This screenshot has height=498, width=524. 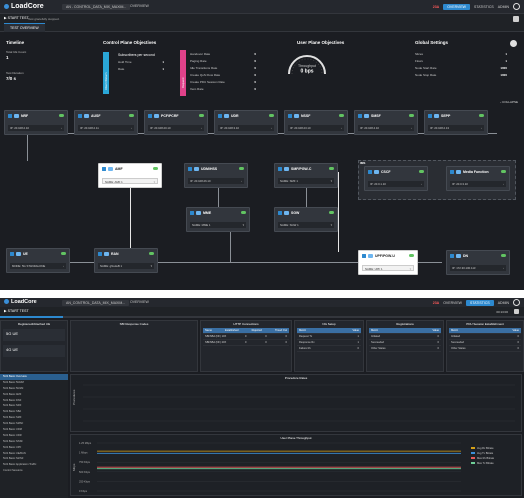 I want to click on node-ip: IP: 20.108.2.10 ›, so click(x=36, y=128).